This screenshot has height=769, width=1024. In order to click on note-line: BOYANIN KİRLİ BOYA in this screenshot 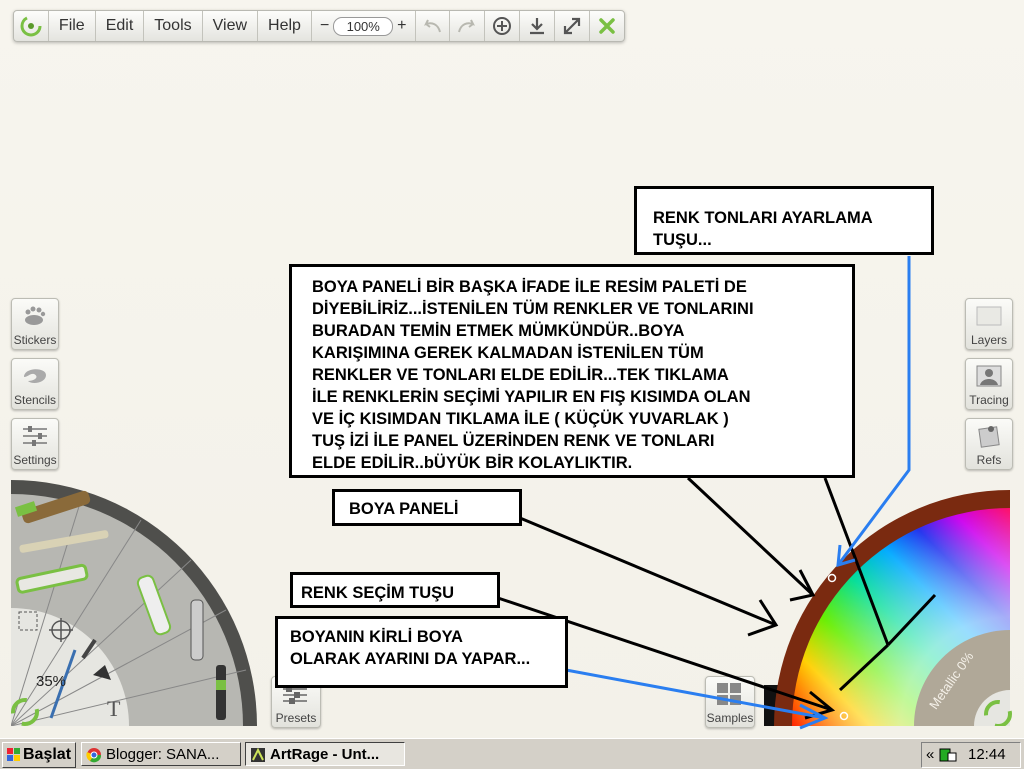, I will do `click(376, 637)`.